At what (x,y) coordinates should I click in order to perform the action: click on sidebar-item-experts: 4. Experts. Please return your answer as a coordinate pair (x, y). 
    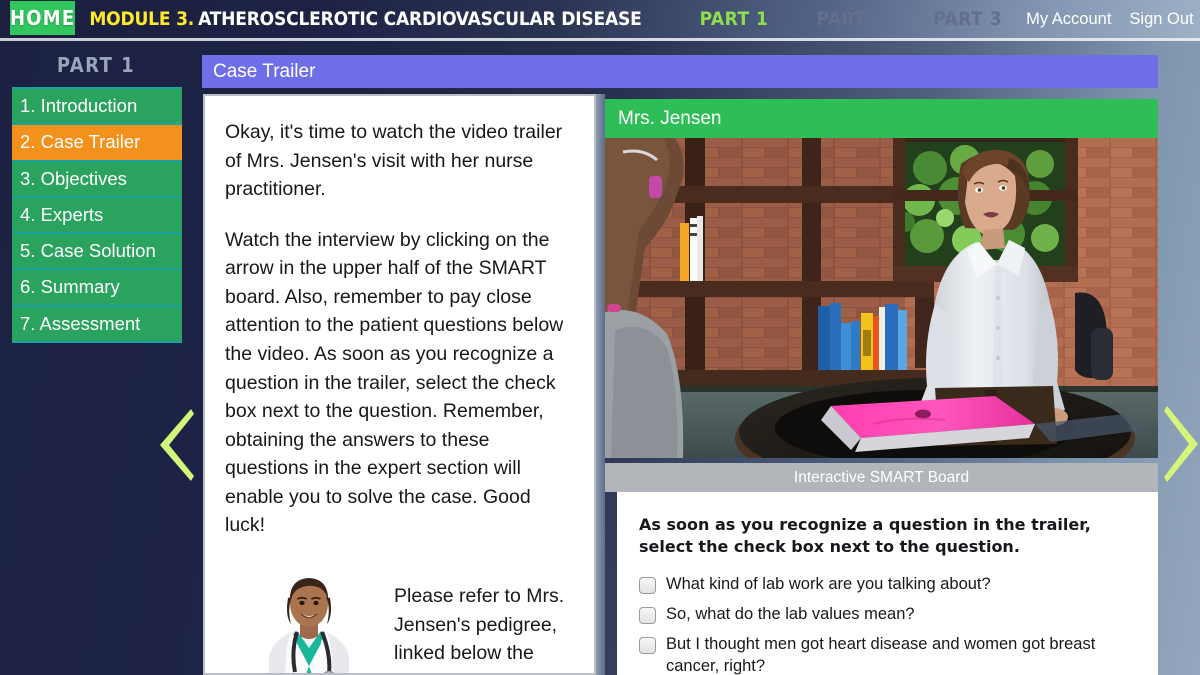
    Looking at the image, I should click on (97, 216).